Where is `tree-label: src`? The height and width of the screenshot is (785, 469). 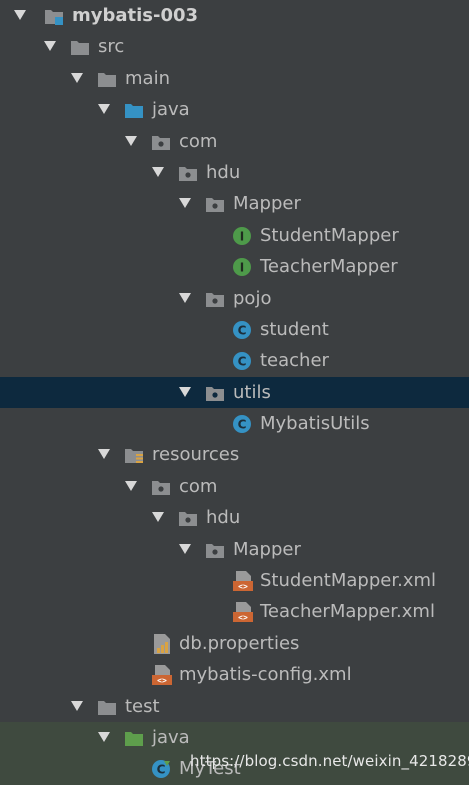
tree-label: src is located at coordinates (111, 47).